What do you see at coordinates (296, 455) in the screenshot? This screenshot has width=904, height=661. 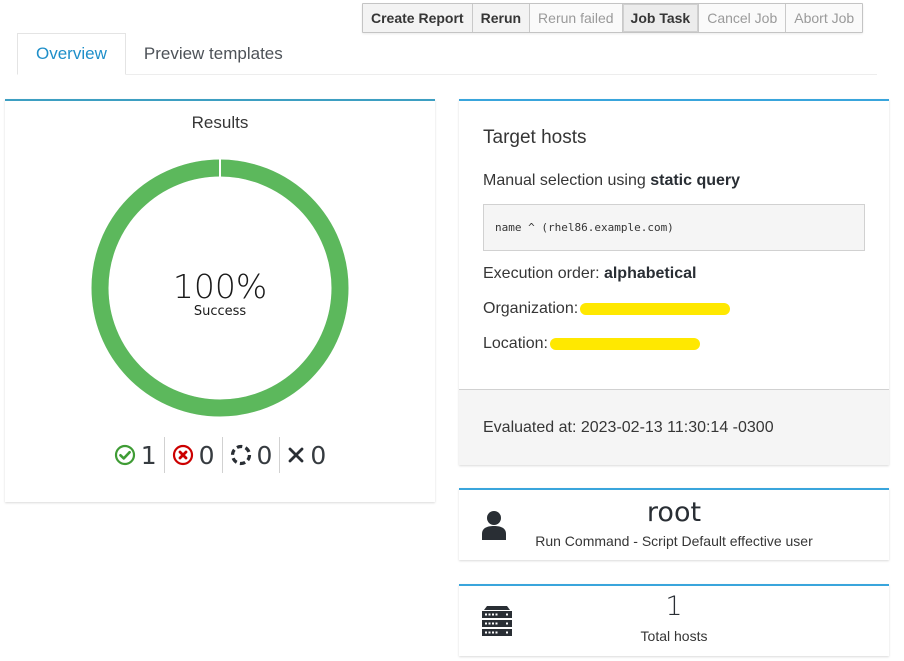 I see `cancelled-x-icon` at bounding box center [296, 455].